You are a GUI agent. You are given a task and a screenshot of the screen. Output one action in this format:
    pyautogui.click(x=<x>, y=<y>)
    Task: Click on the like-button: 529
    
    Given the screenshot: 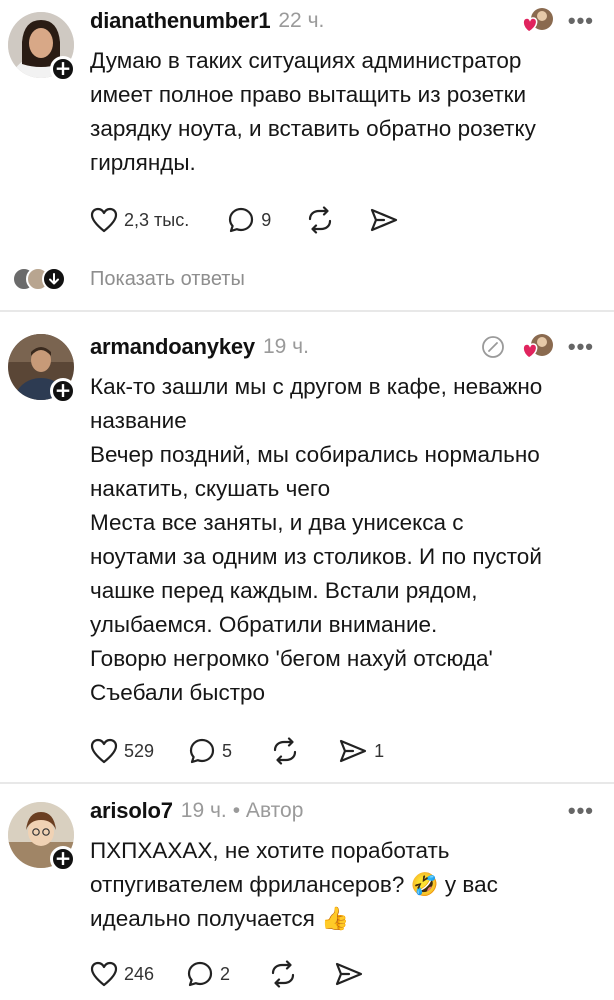 What is the action you would take?
    pyautogui.click(x=122, y=751)
    